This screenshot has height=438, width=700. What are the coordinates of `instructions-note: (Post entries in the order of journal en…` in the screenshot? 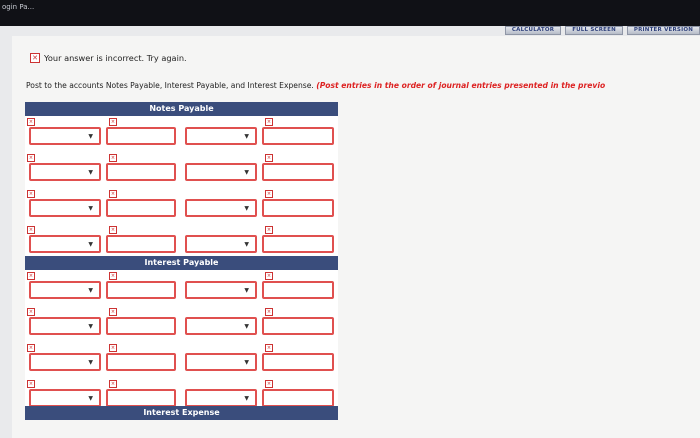 It's located at (461, 85).